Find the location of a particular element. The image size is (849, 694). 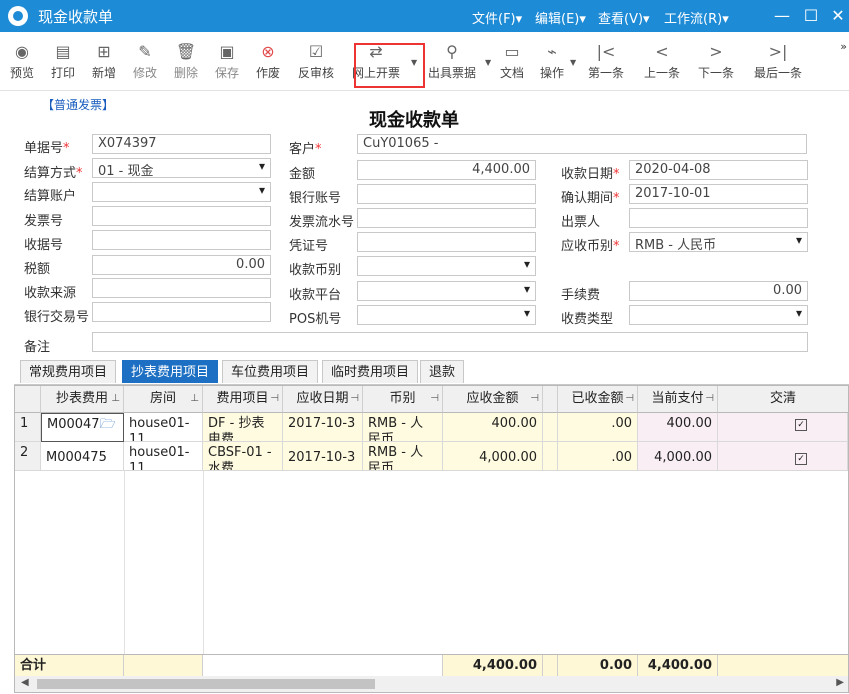

toolbar-overflow-icon: » is located at coordinates (843, 46).